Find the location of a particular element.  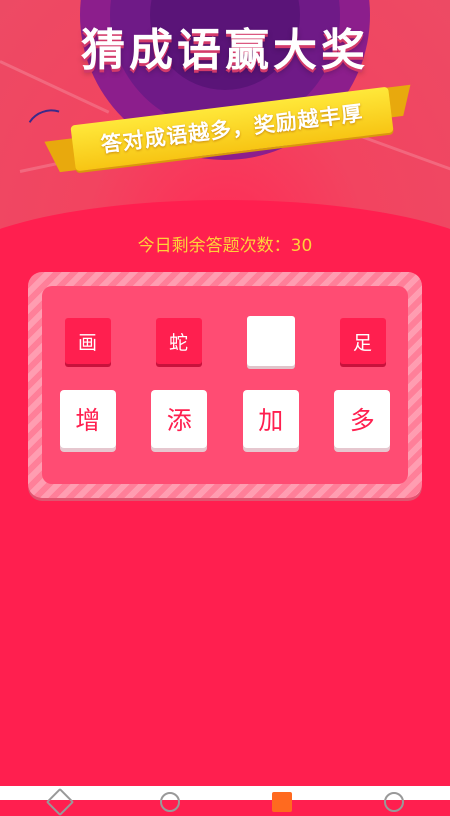

option-button-3: 加 is located at coordinates (270, 419).